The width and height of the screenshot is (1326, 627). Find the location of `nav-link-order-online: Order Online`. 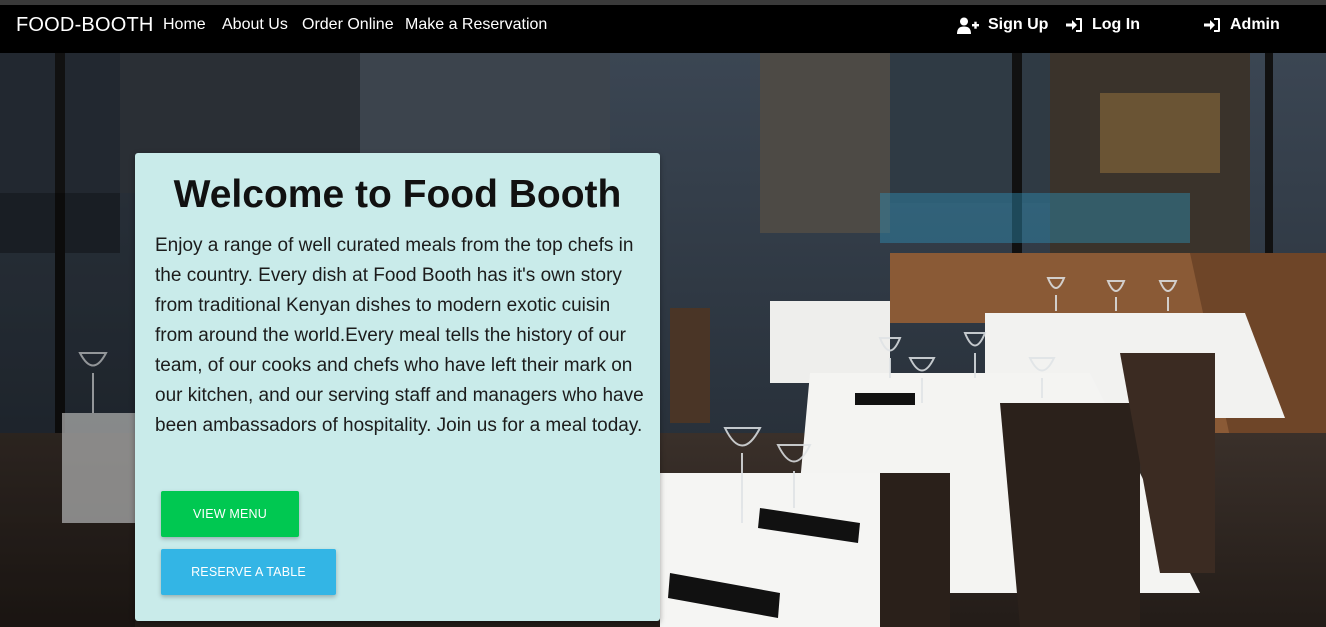

nav-link-order-online: Order Online is located at coordinates (348, 25).